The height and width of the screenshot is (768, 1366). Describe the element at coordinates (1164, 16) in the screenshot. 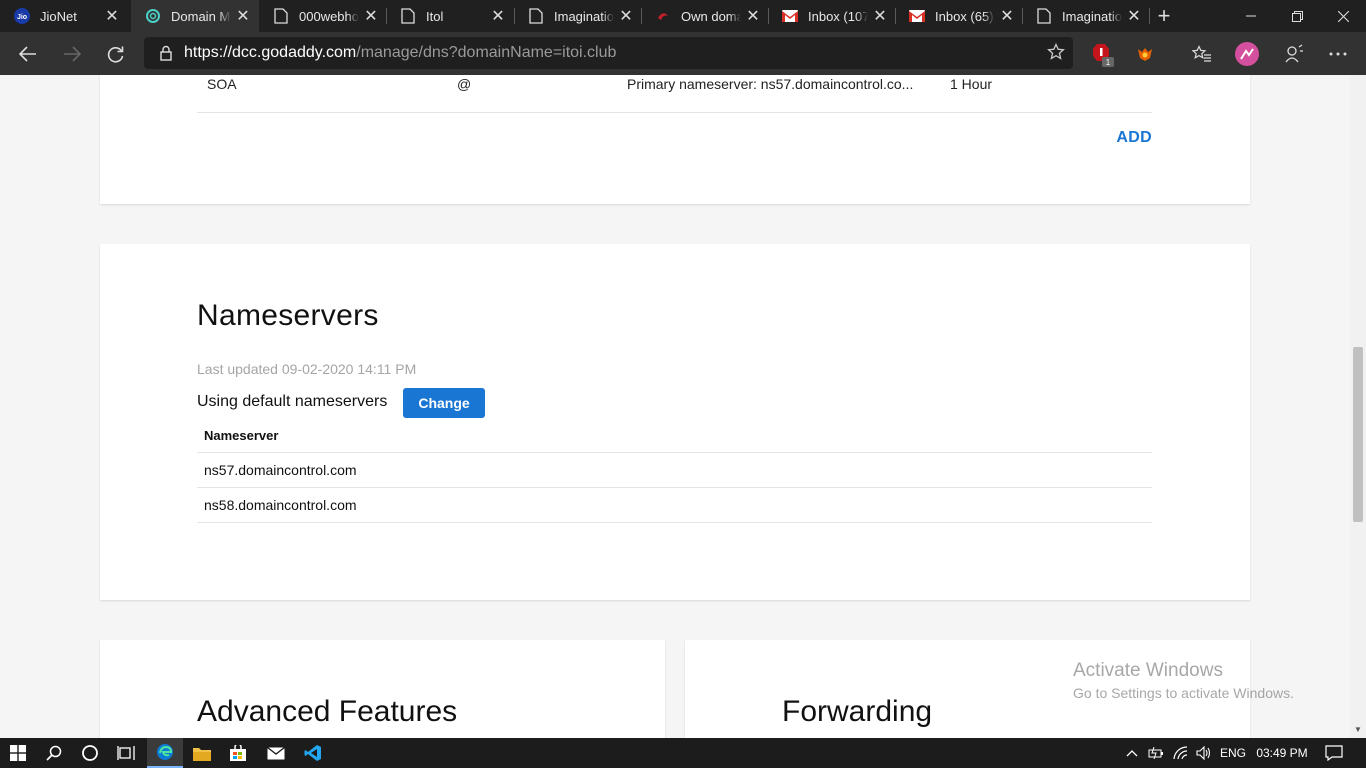

I see `new-tab-button: +` at that location.